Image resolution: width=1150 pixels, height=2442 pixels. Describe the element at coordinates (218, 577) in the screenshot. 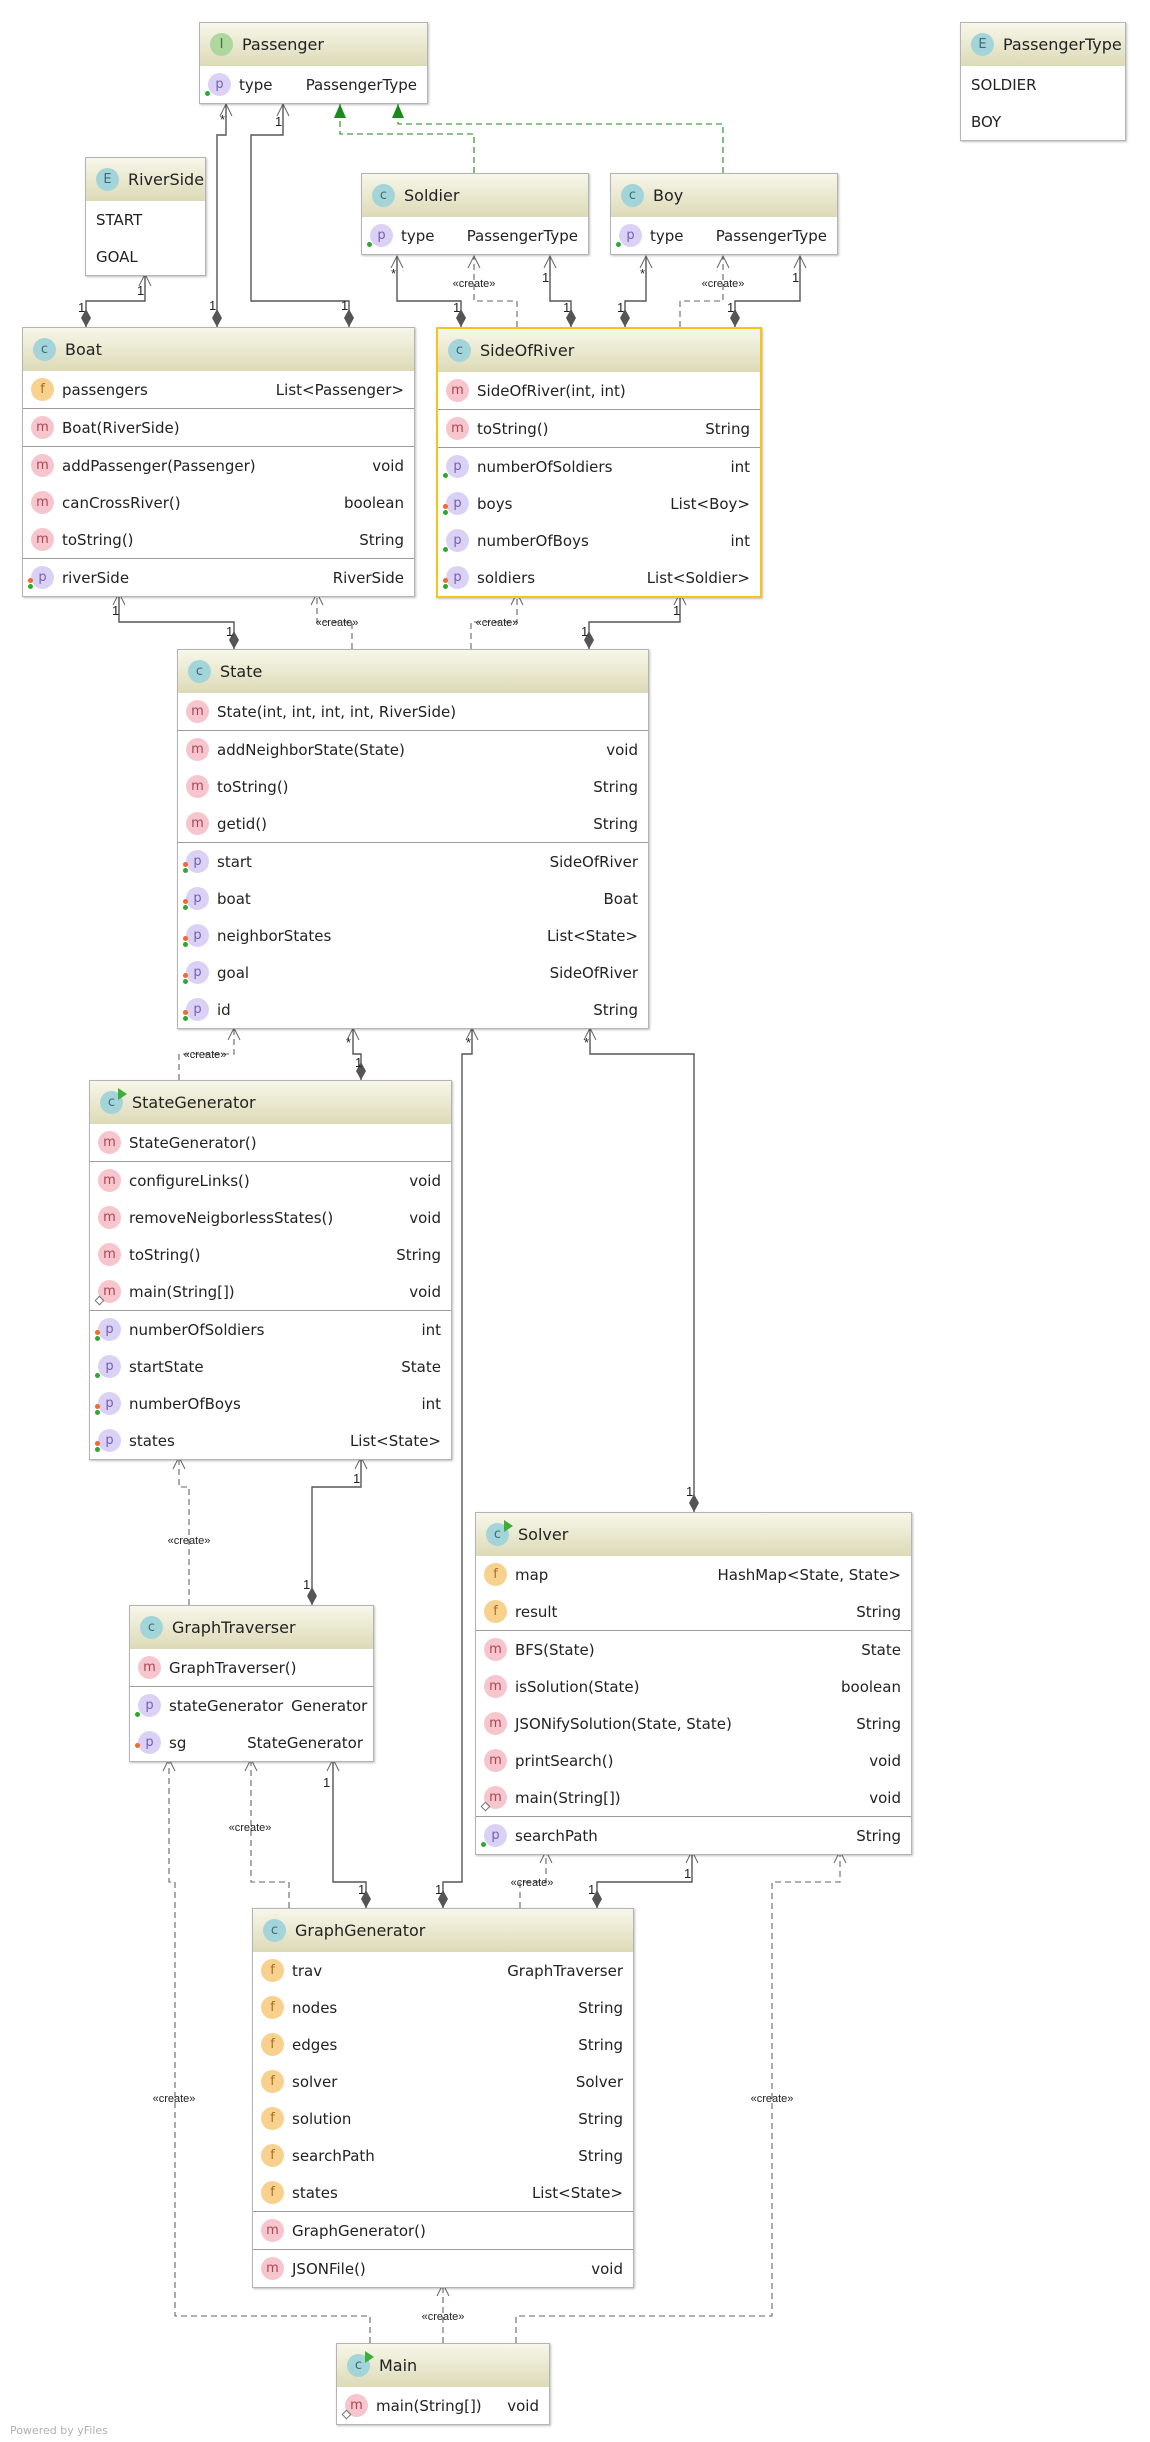

I see `member-row: p riverSide RiverSide` at that location.